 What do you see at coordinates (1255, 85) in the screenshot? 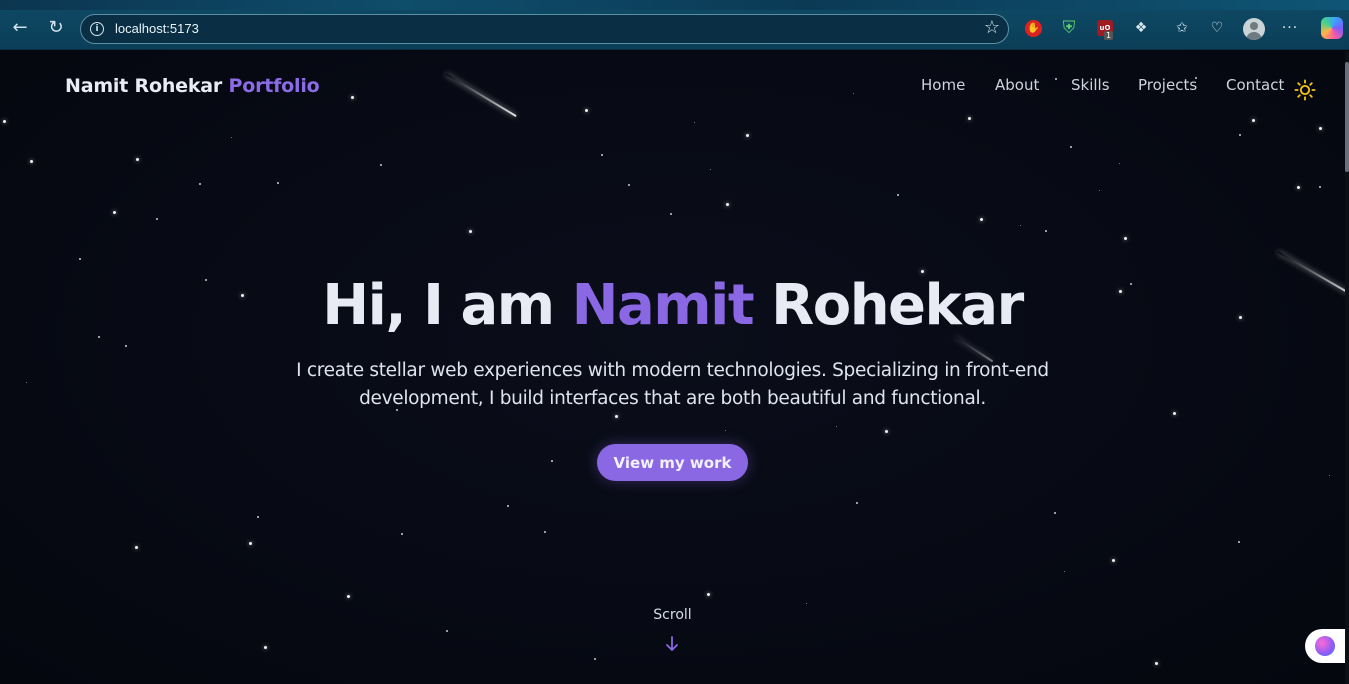
I see `nav-contact: Contact` at bounding box center [1255, 85].